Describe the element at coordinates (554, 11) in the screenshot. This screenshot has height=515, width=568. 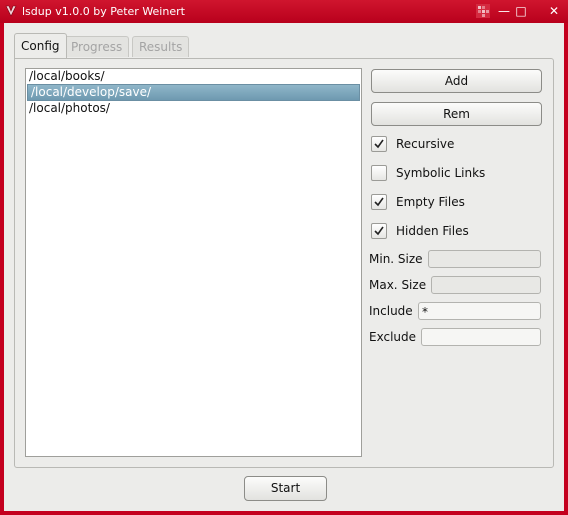
I see `close-button: ✕` at that location.